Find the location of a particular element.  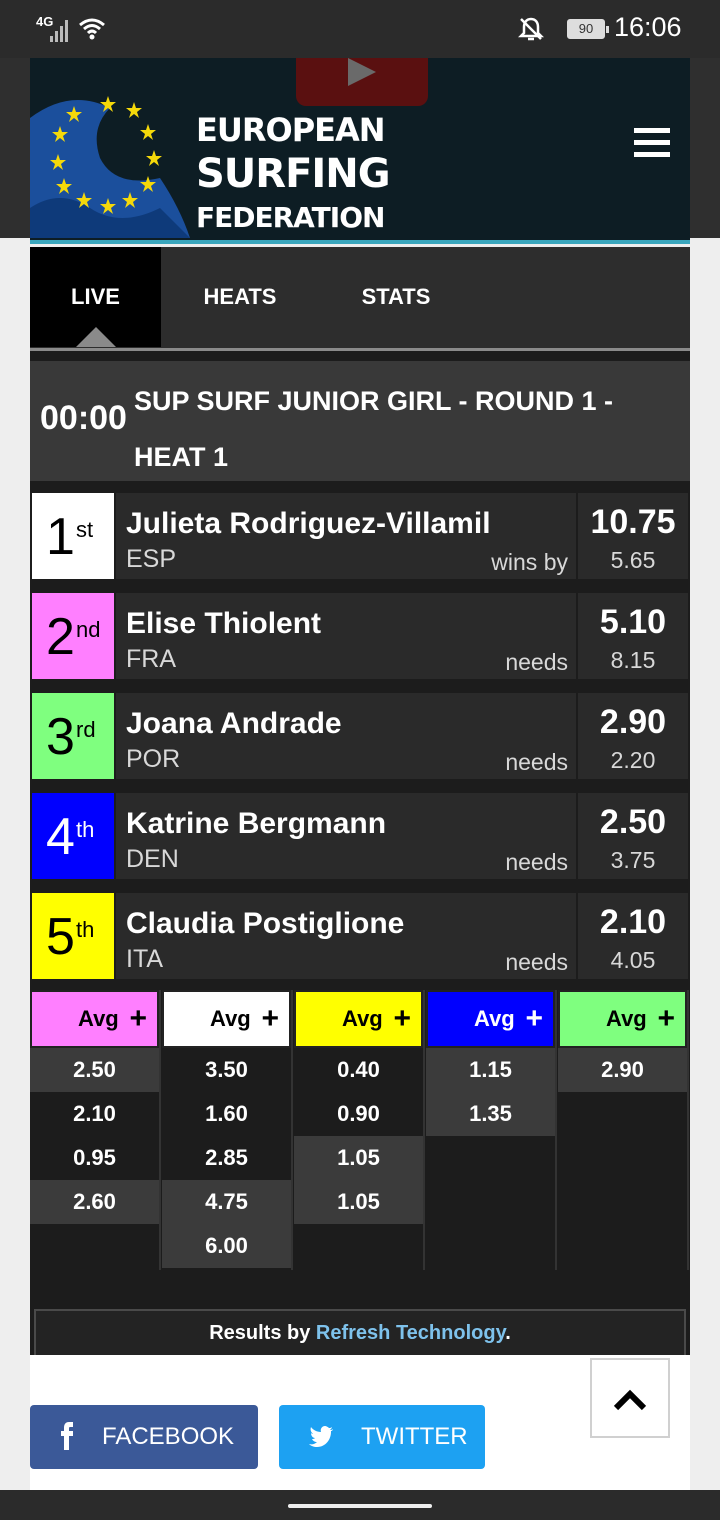

facebook-icon is located at coordinates (68, 1449).